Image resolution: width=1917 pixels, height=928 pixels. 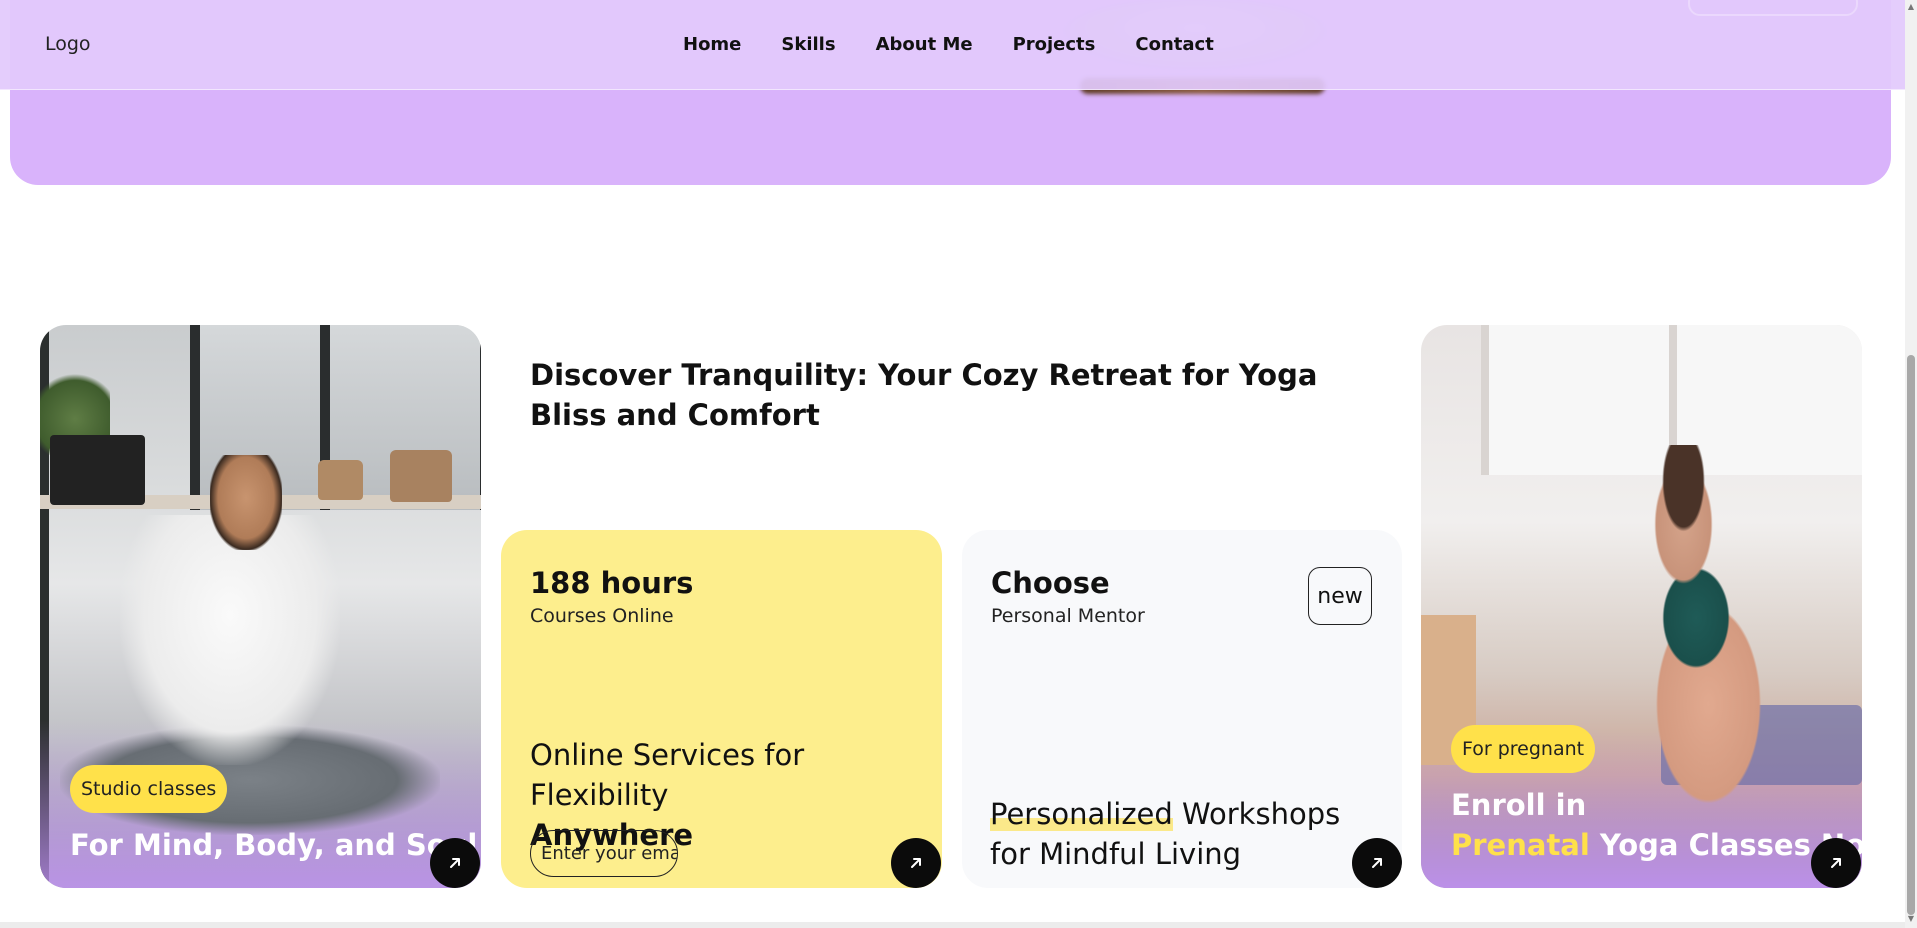 I want to click on nav-link-about-me: About Me, so click(x=924, y=44).